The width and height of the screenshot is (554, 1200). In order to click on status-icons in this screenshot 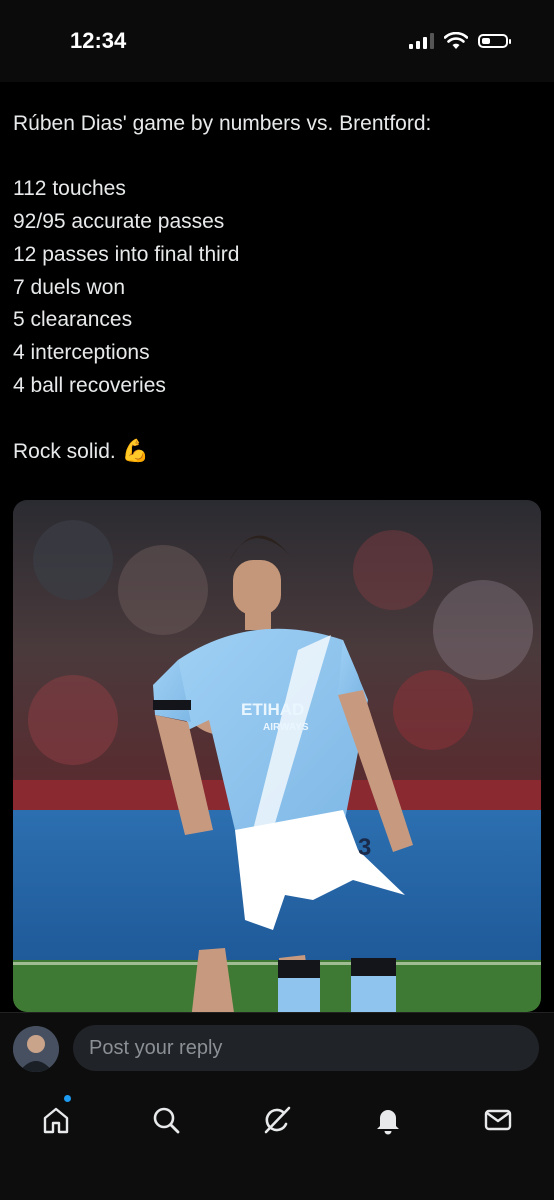, I will do `click(460, 41)`.